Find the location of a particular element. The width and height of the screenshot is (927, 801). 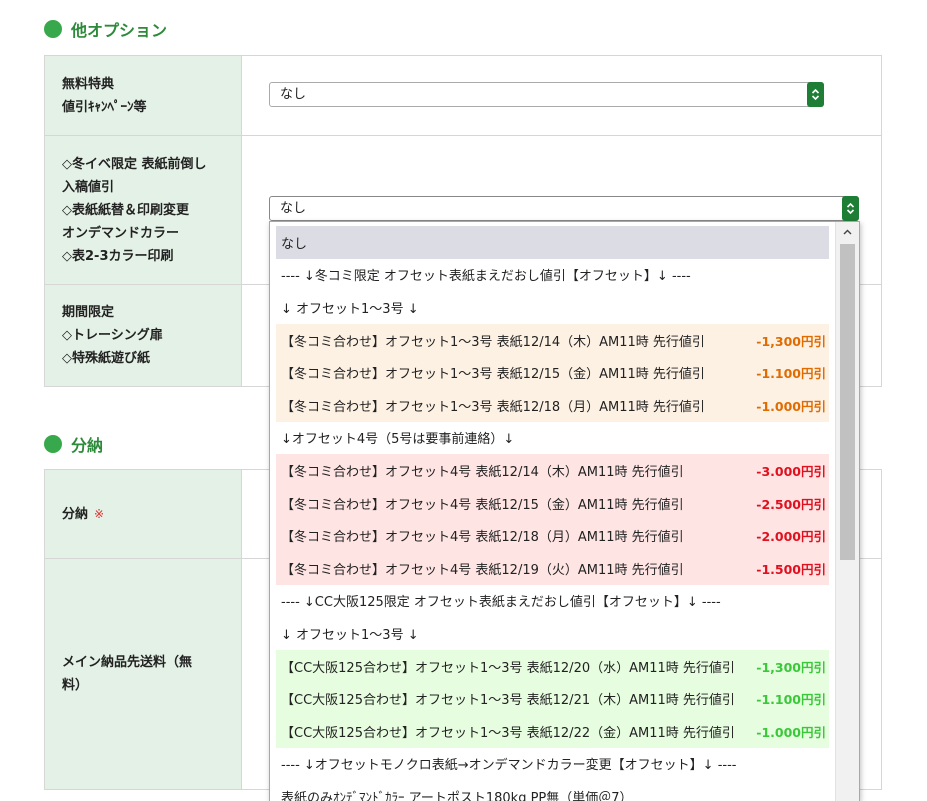

label-line: ◇表紙紙替＆印刷変更 is located at coordinates (125, 210).